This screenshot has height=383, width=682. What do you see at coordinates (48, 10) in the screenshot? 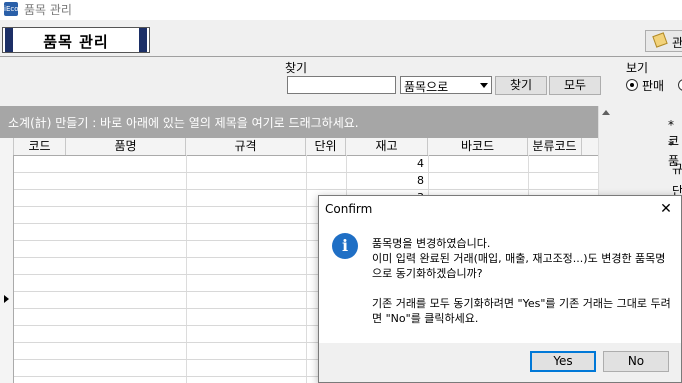
I see `window-title: 품목 관리` at bounding box center [48, 10].